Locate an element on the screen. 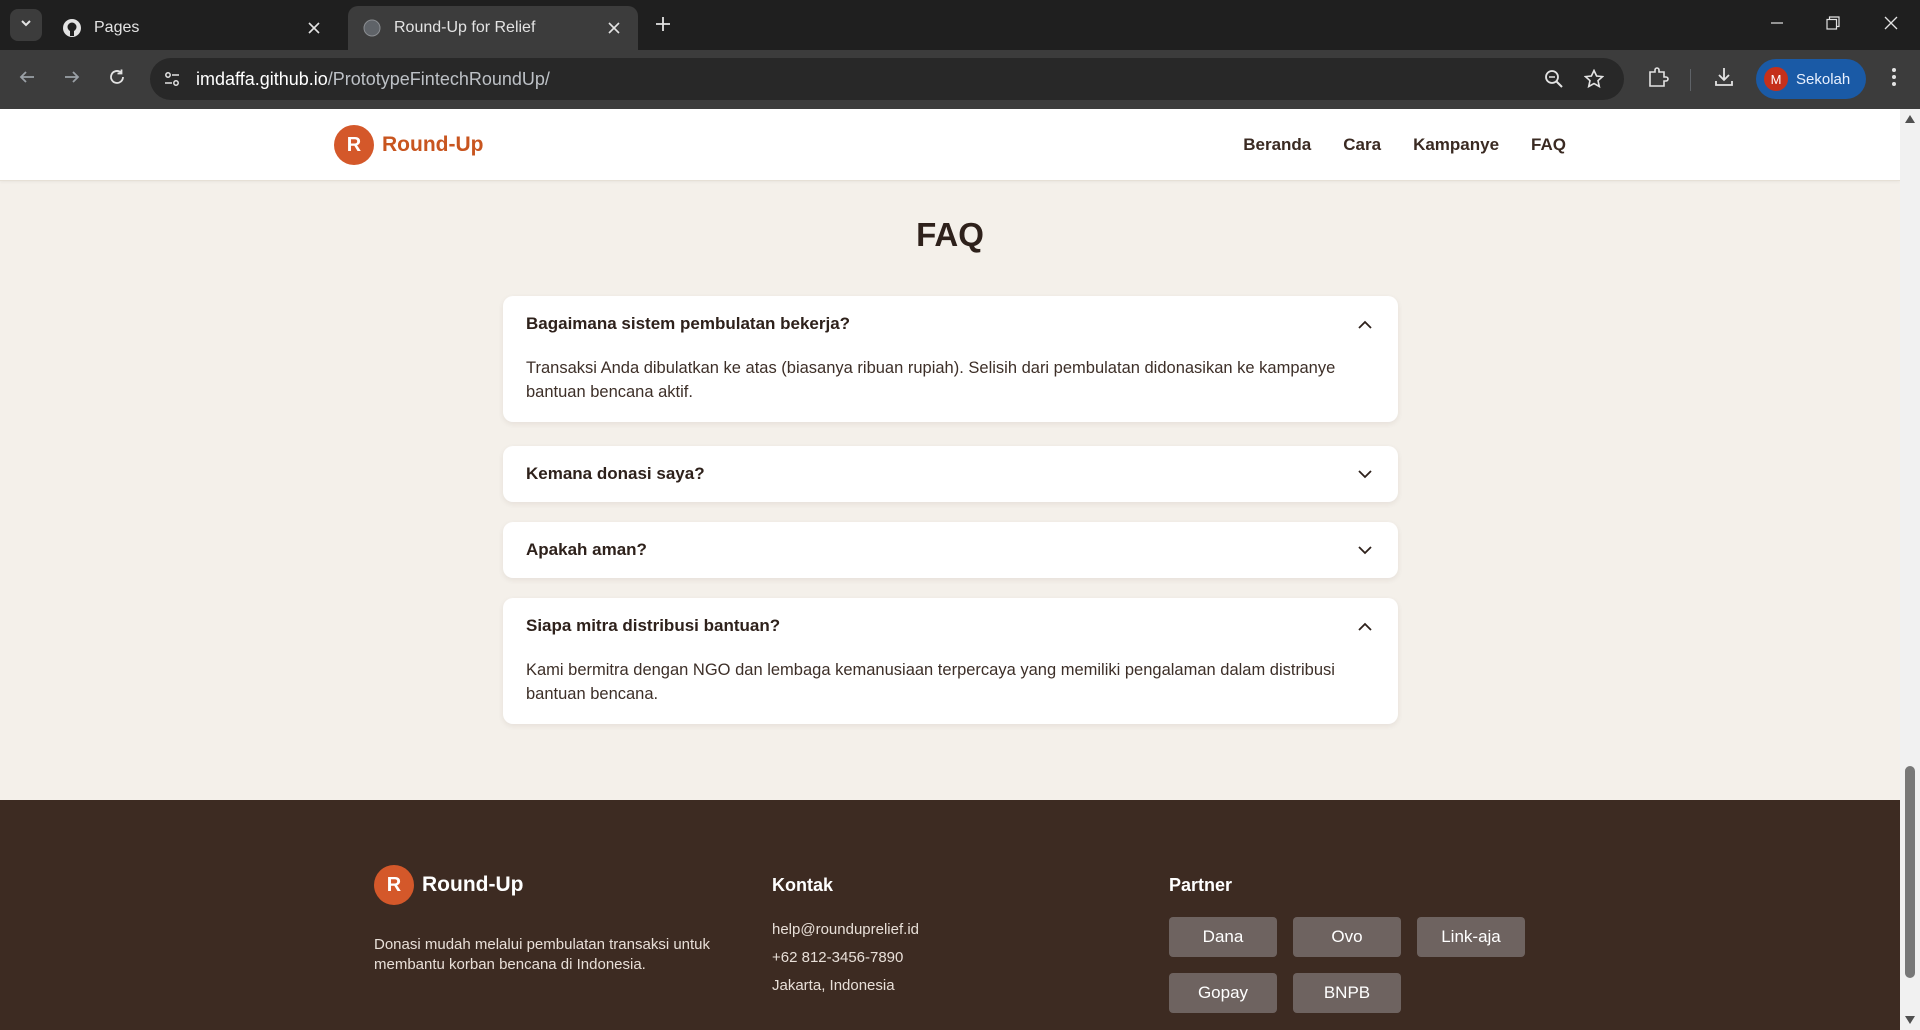 The height and width of the screenshot is (1030, 1920). tab-search-button is located at coordinates (26, 25).